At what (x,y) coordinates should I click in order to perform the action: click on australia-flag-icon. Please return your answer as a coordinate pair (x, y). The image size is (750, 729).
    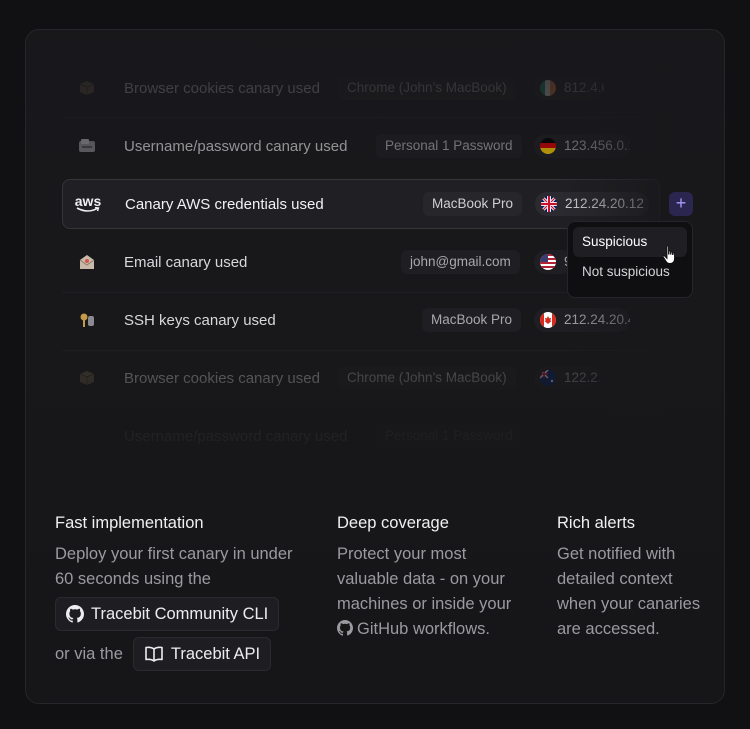
    Looking at the image, I should click on (548, 378).